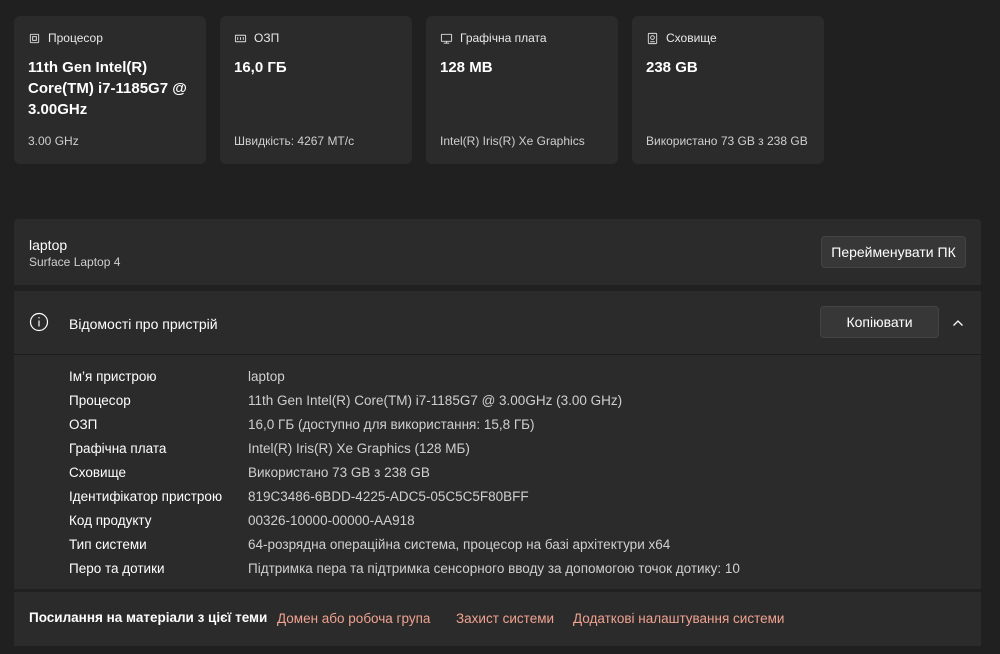 This screenshot has width=1000, height=654. Describe the element at coordinates (879, 322) in the screenshot. I see `copy-button: Копіювати` at that location.